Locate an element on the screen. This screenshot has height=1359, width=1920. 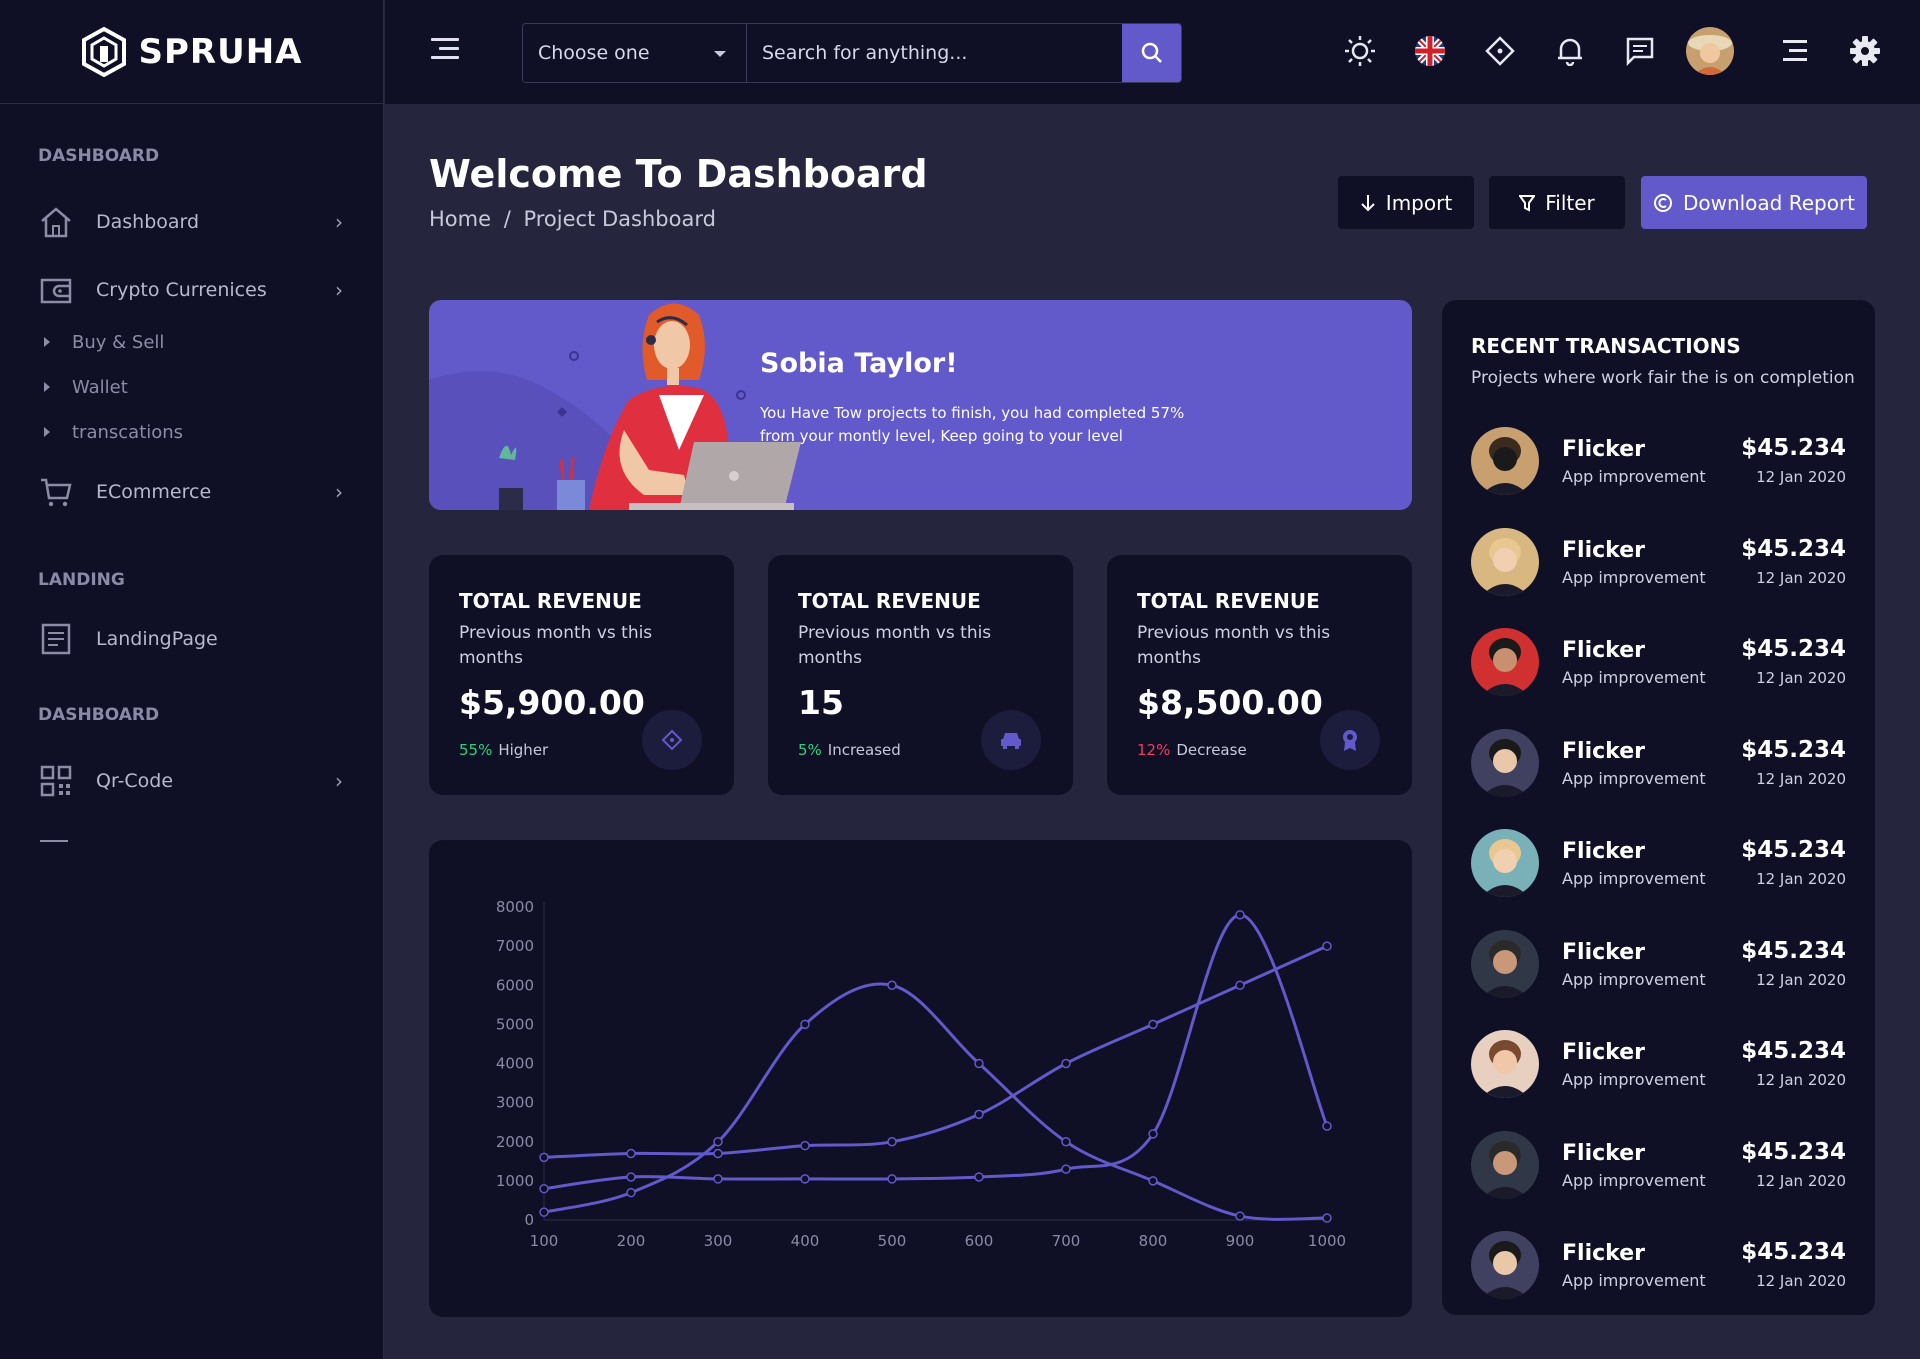
uk-flag-icon is located at coordinates (1430, 51).